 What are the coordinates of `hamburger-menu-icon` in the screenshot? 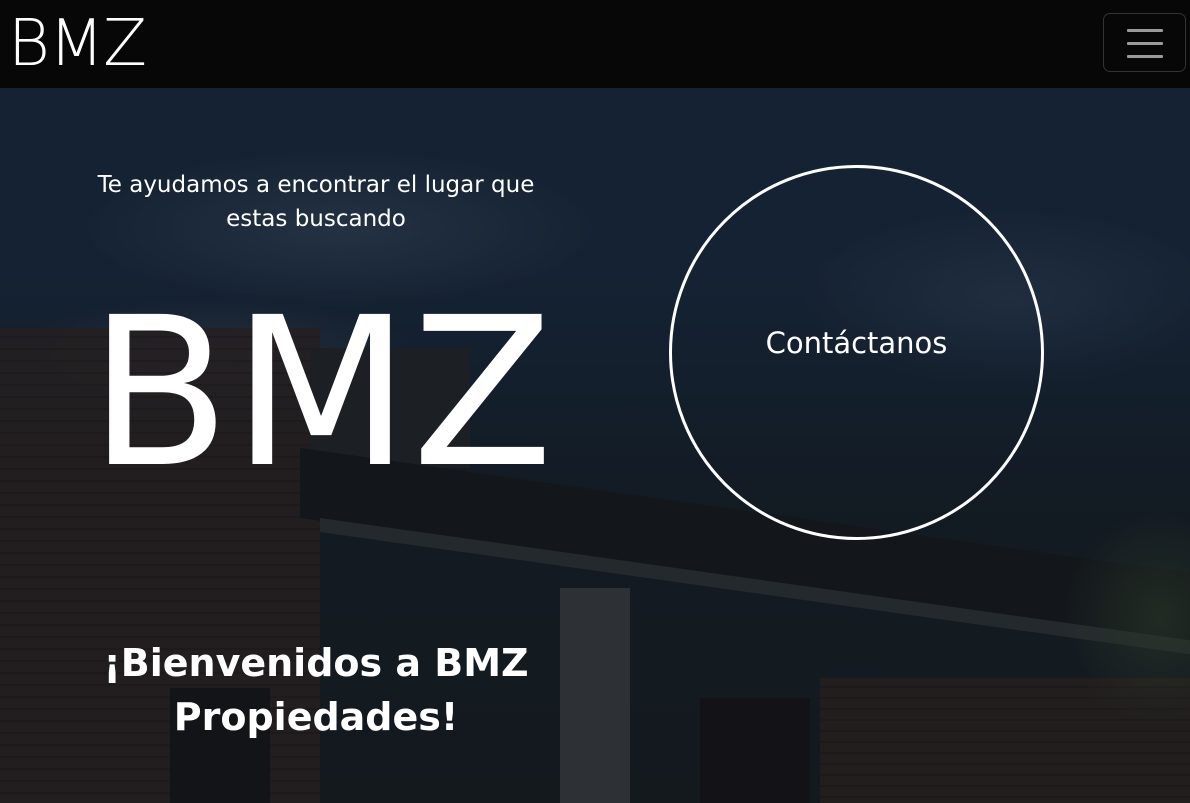 It's located at (1145, 43).